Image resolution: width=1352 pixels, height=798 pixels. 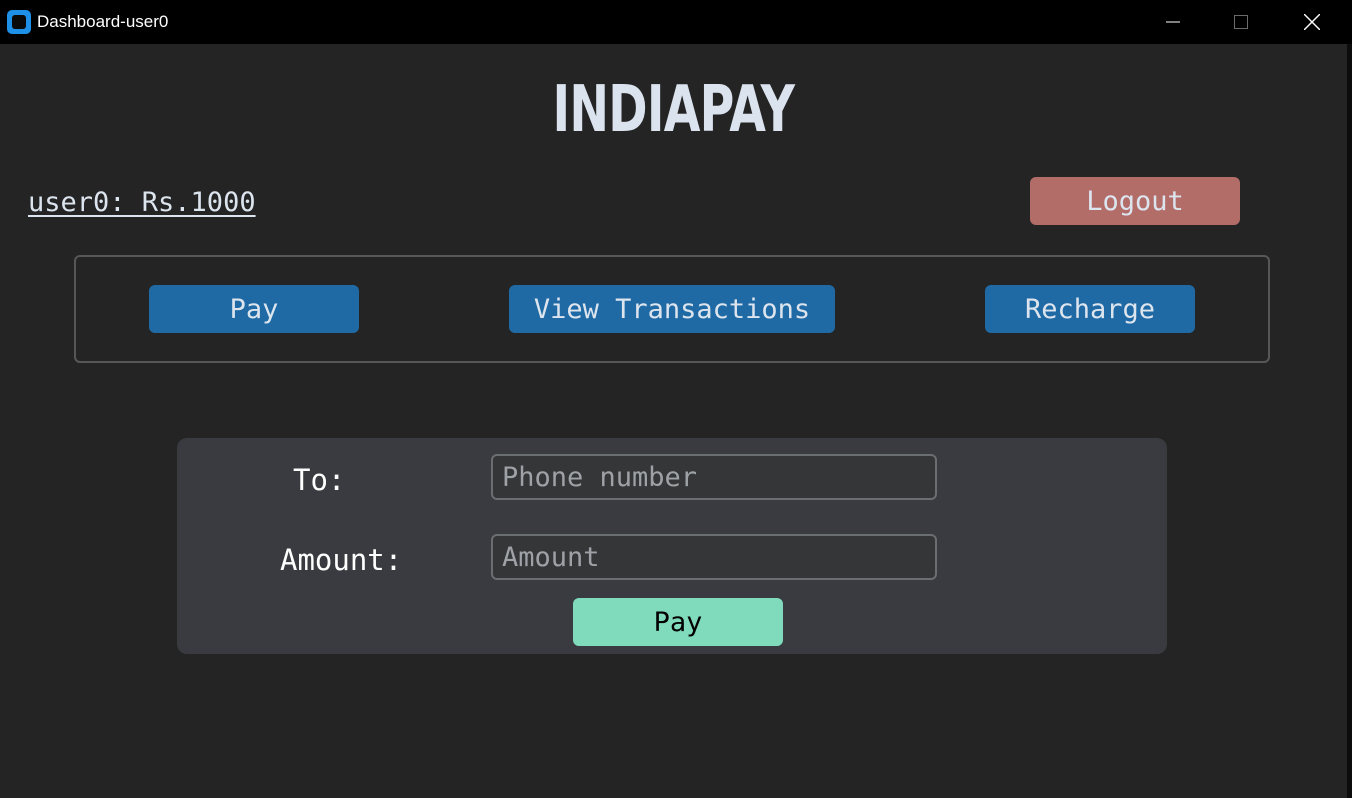 I want to click on pay-submit-button: Pay, so click(x=678, y=622).